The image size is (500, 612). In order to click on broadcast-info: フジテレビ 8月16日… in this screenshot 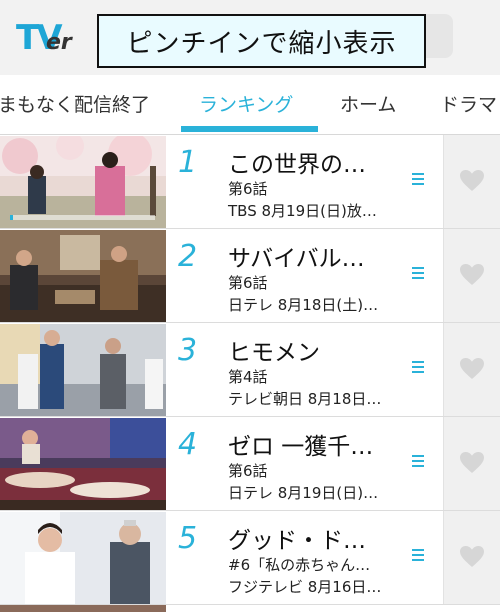, I will do `click(305, 587)`.